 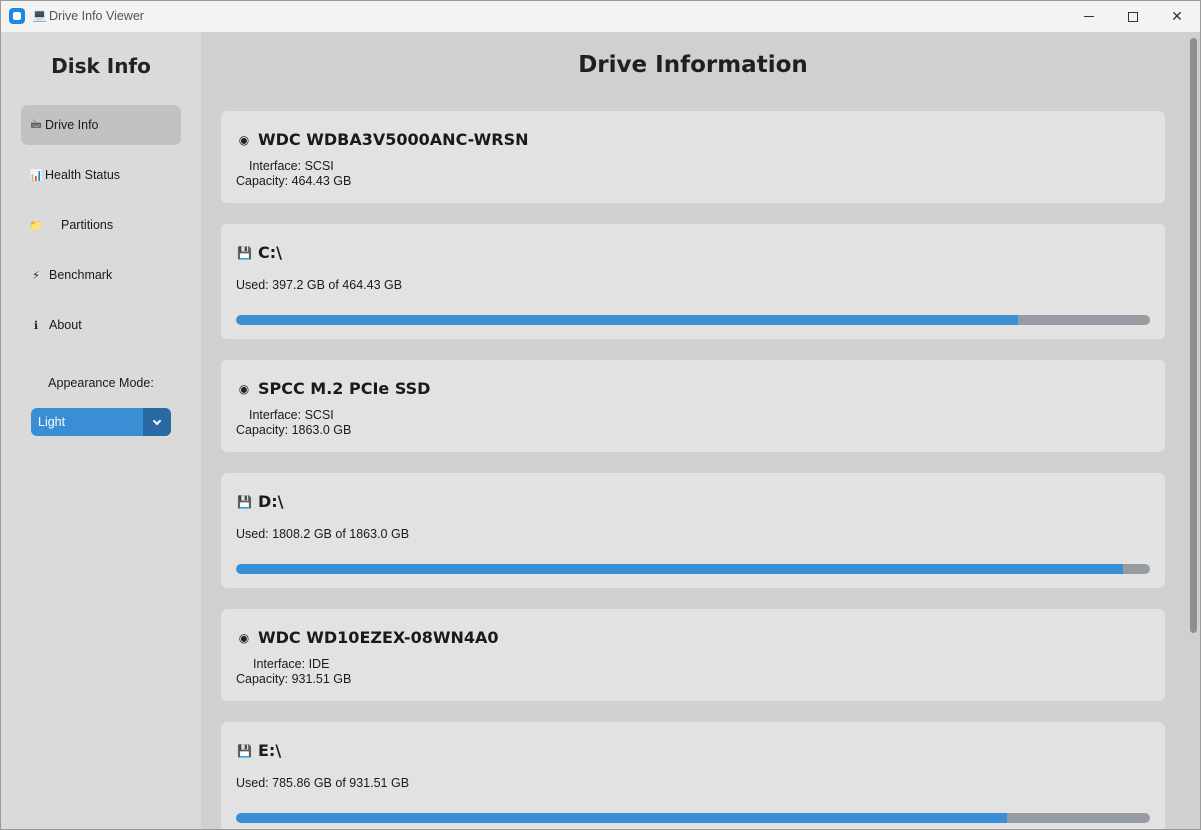 I want to click on appearance-mode-select: Light, so click(x=101, y=422).